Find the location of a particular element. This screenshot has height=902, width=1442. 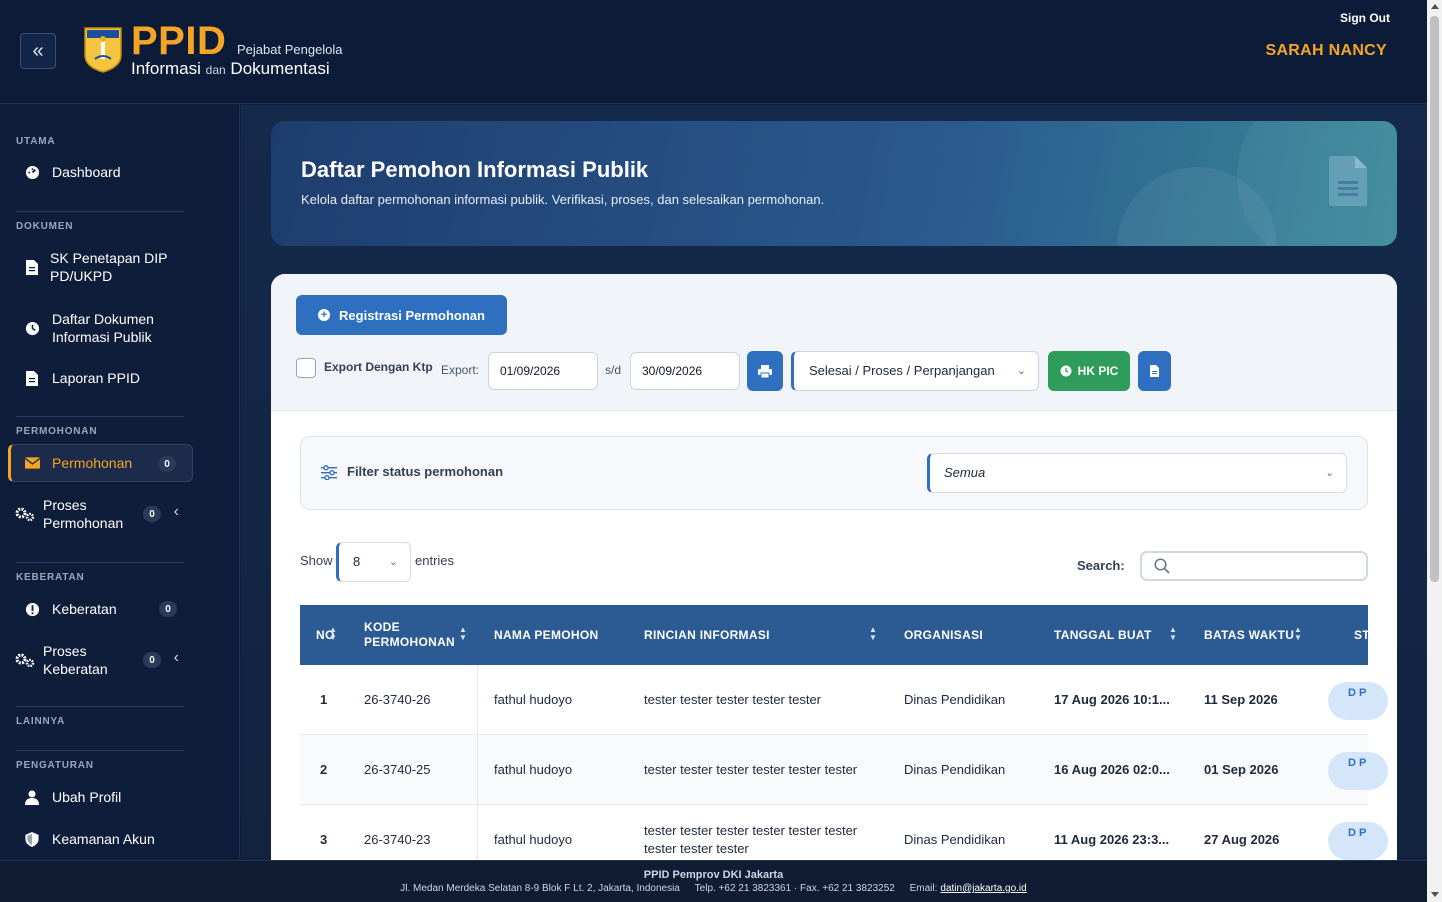

column-label: ST is located at coordinates (1362, 634).